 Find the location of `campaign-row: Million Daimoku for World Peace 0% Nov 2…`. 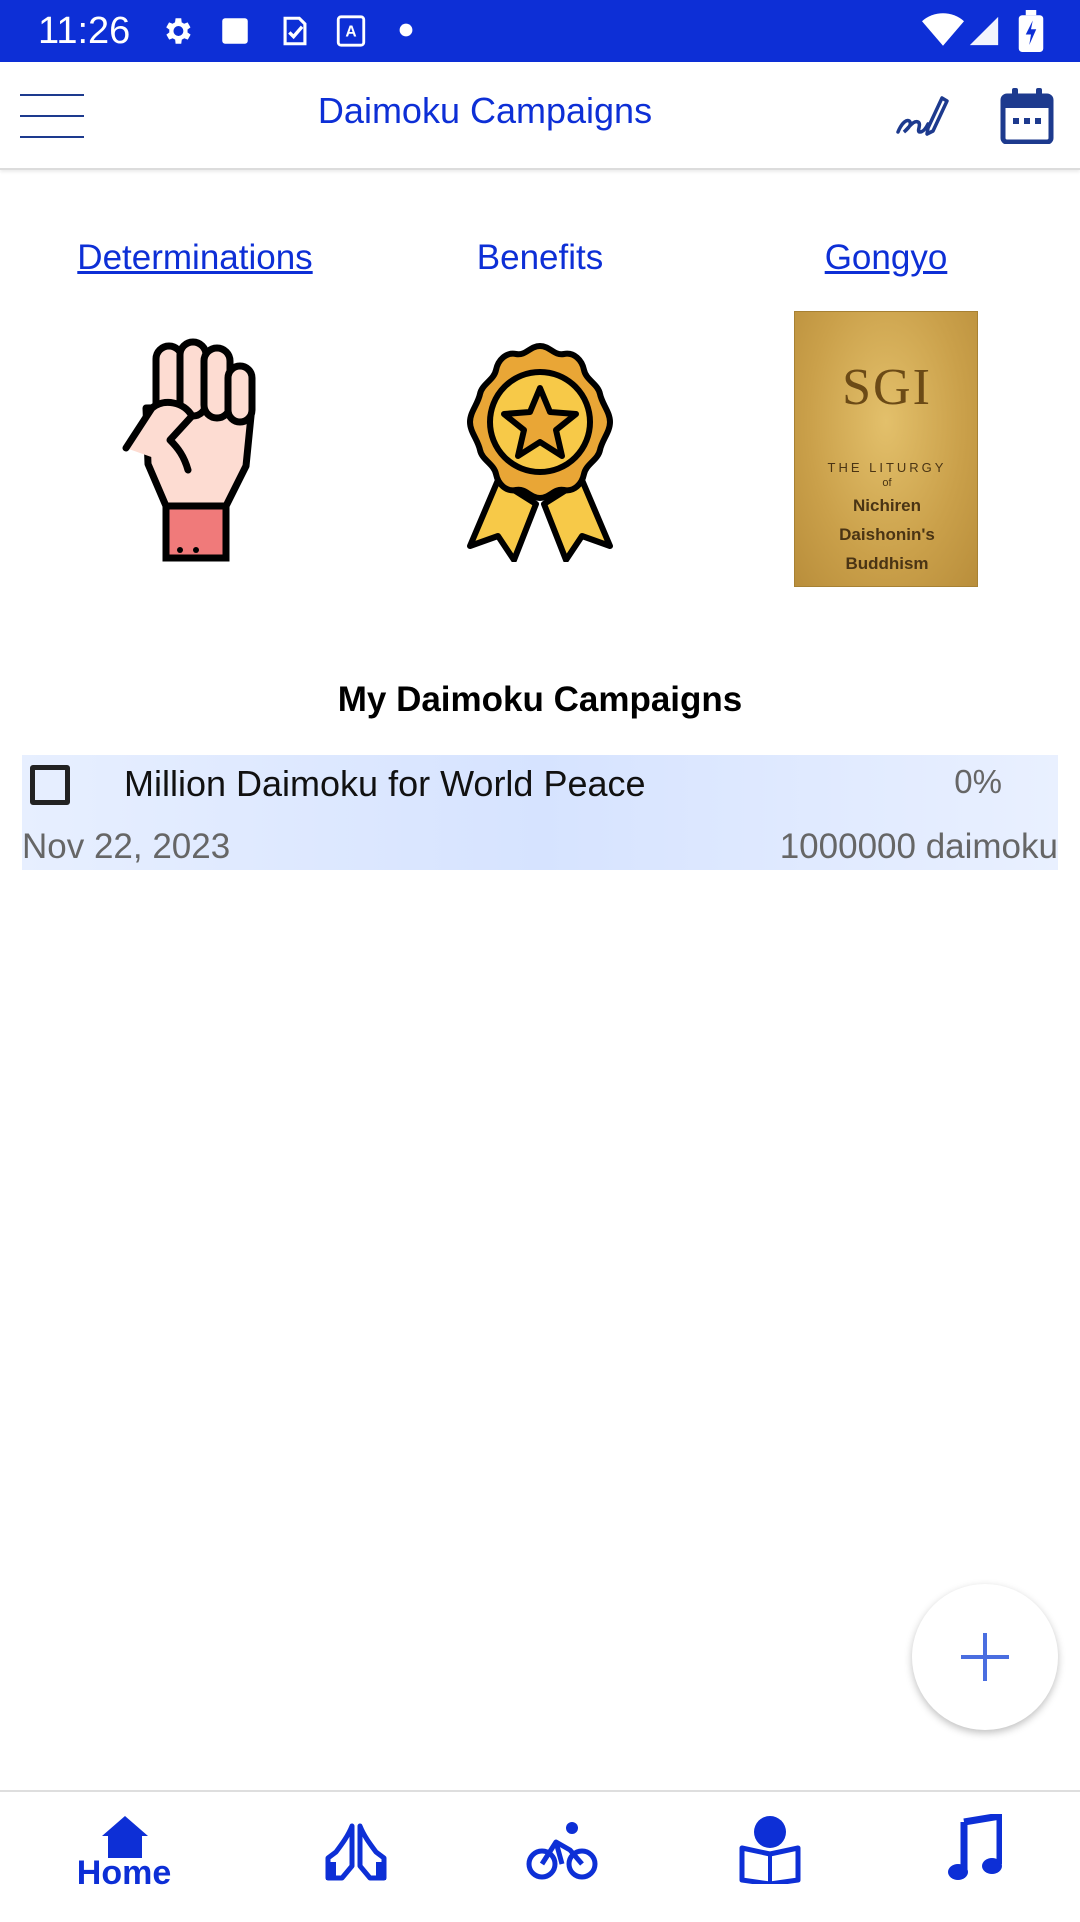

campaign-row: Million Daimoku for World Peace 0% Nov 2… is located at coordinates (540, 812).